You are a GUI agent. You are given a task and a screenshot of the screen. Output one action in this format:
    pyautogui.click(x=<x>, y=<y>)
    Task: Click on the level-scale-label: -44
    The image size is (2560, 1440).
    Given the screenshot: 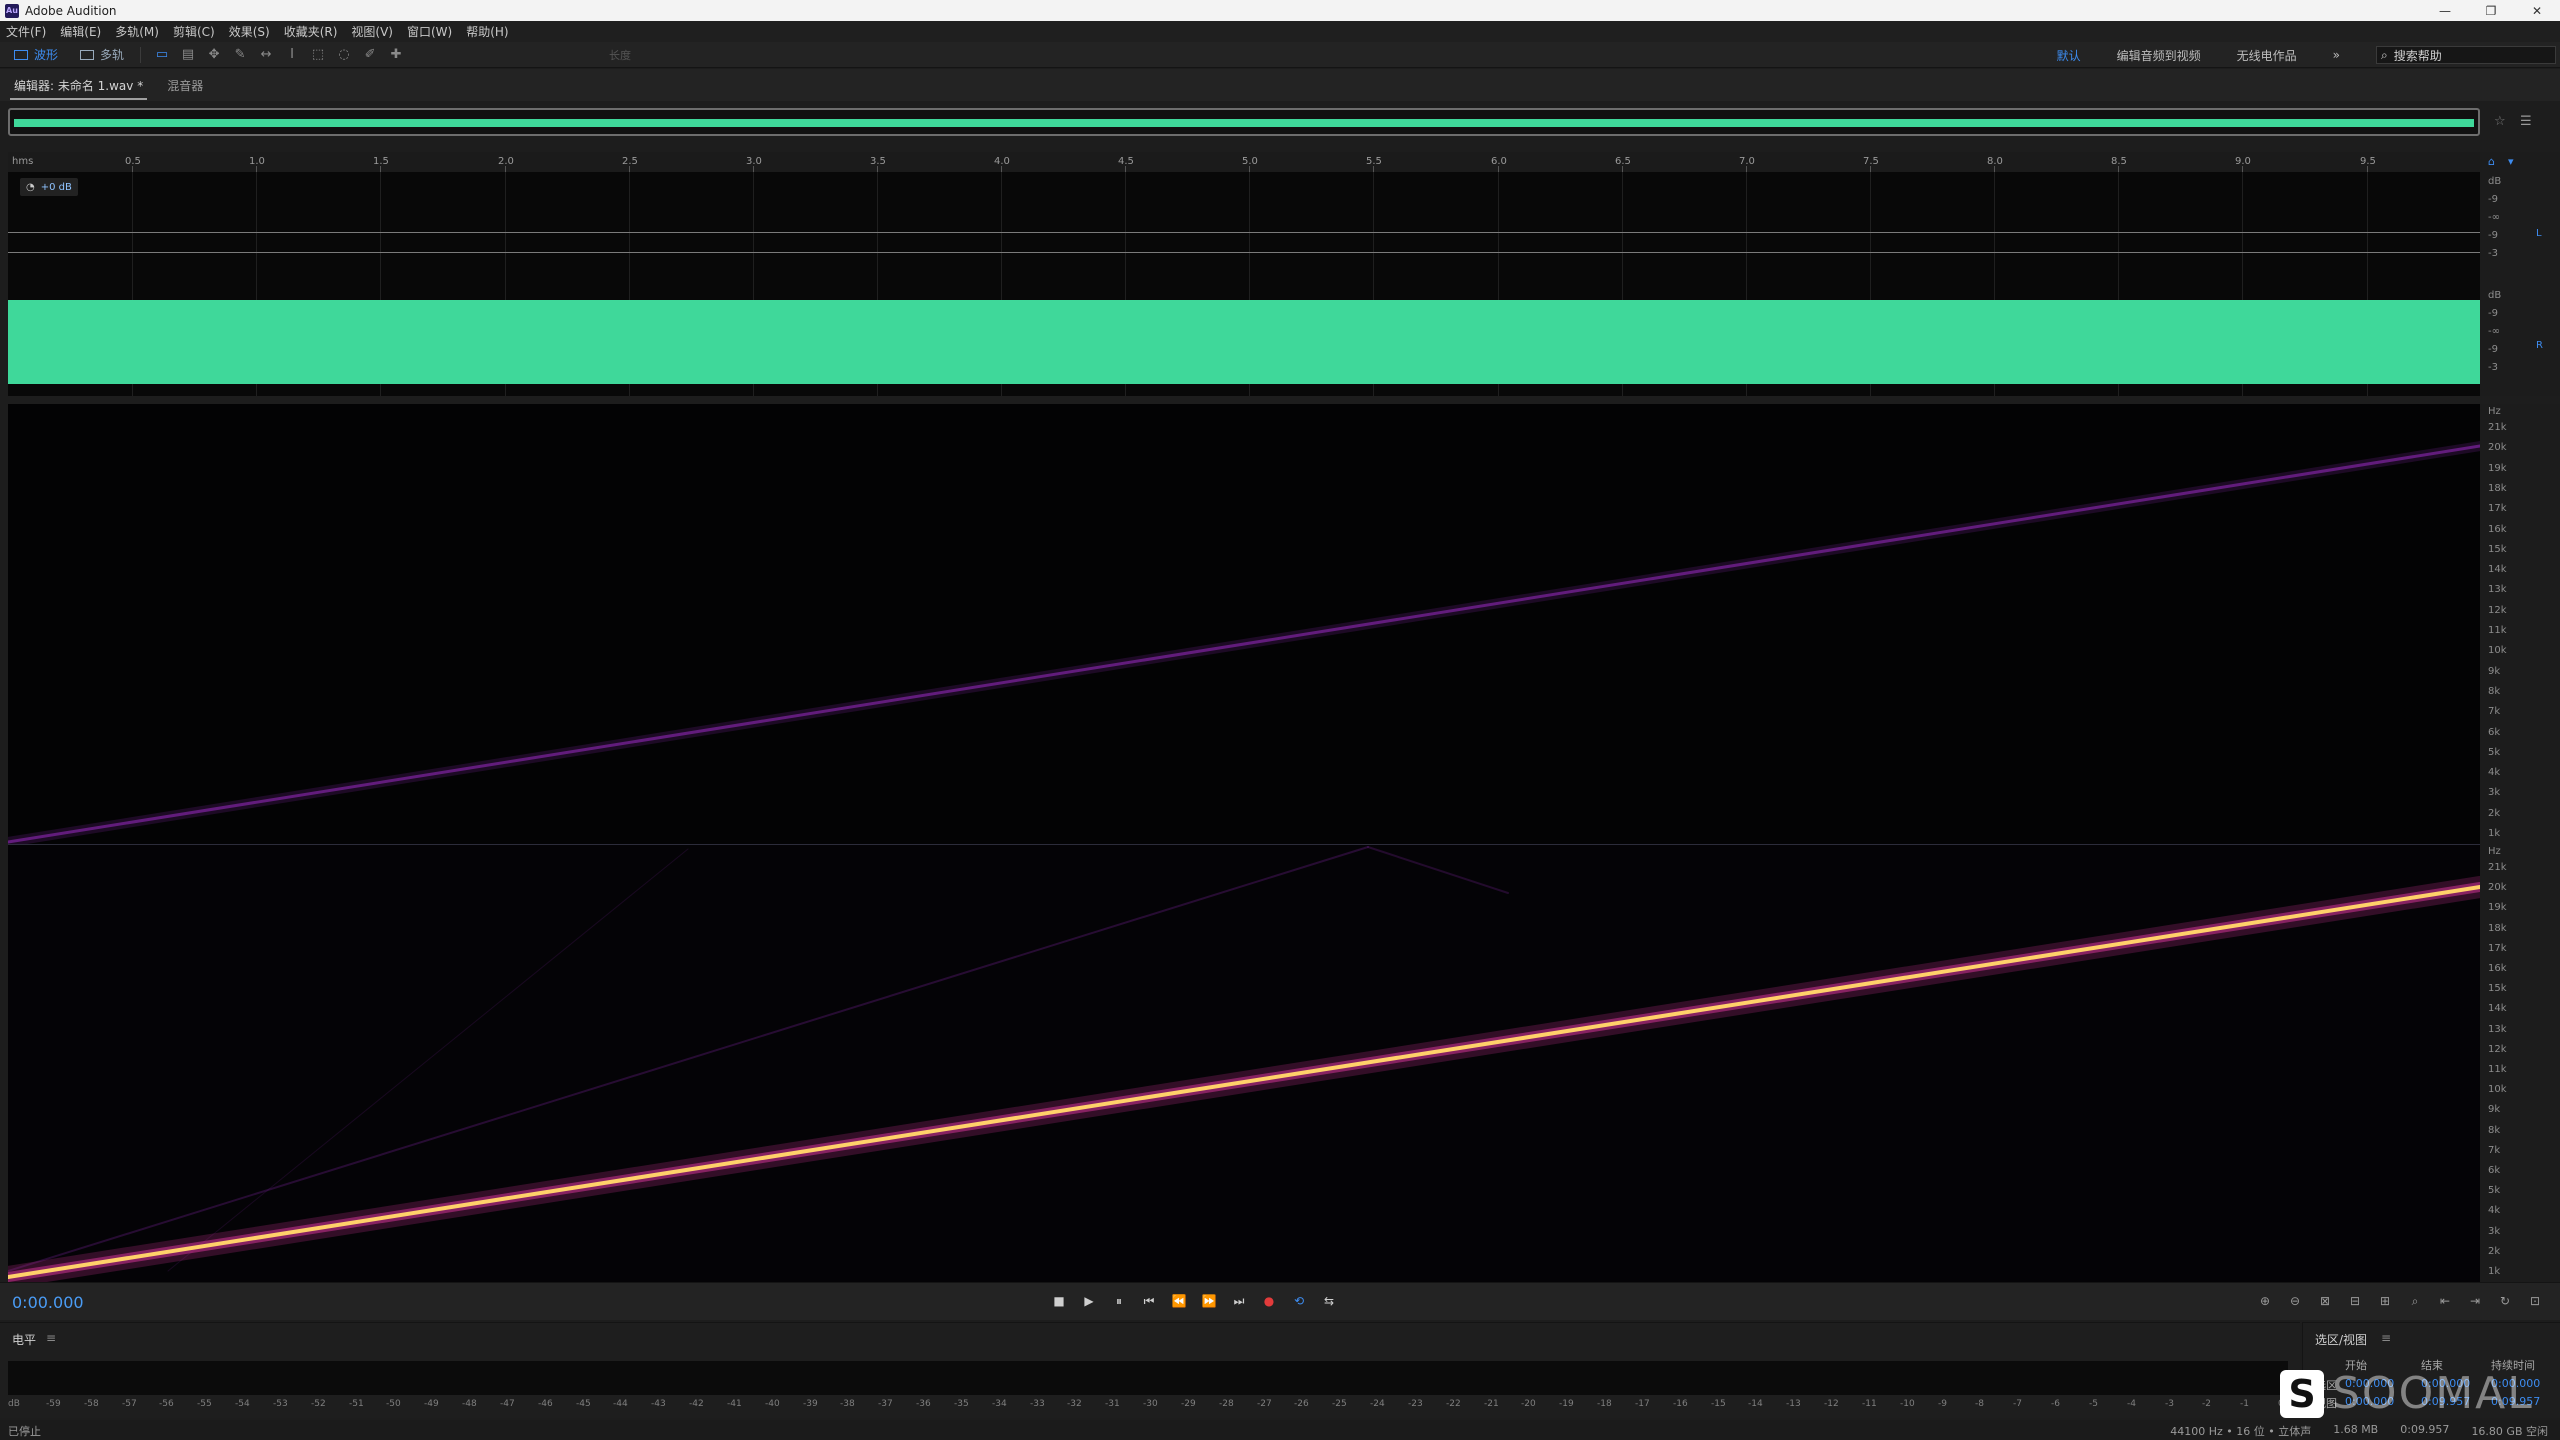 What is the action you would take?
    pyautogui.click(x=620, y=1404)
    